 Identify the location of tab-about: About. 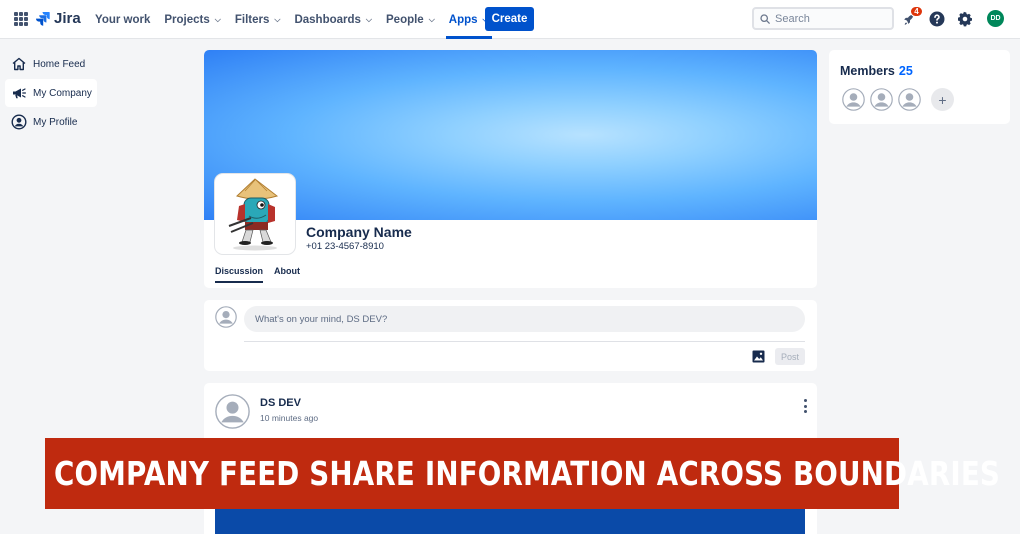
(287, 274).